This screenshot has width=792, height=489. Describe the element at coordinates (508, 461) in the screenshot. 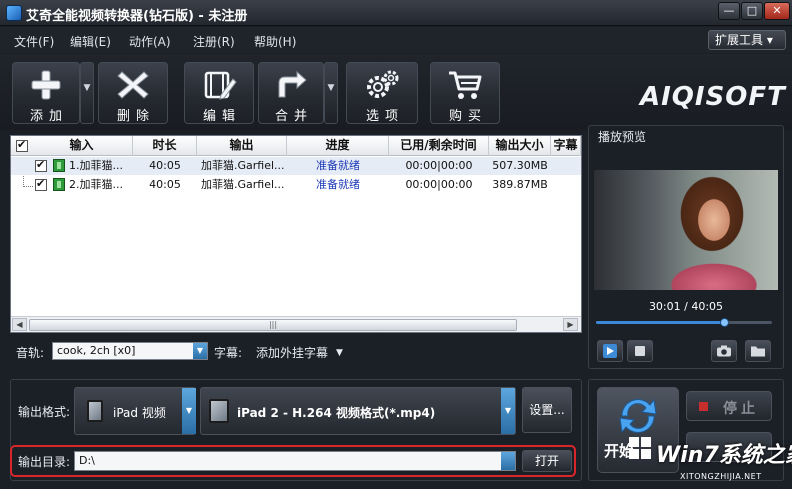

I see `output-dir-dropdown-icon` at that location.